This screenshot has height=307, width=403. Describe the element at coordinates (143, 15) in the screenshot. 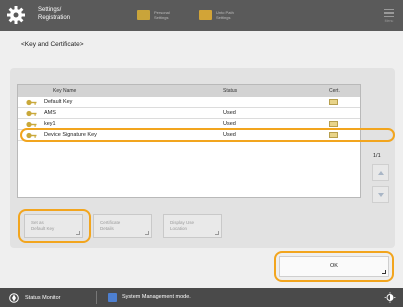

I see `personal-settings-icon` at that location.